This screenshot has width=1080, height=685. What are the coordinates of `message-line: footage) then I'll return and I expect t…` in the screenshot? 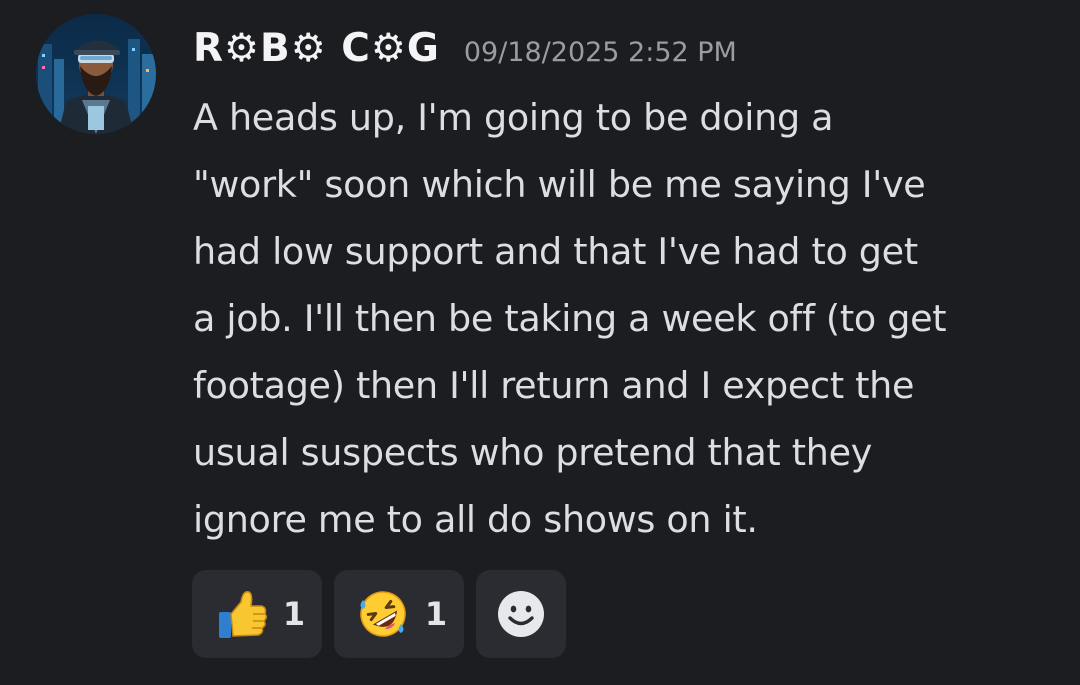 It's located at (554, 385).